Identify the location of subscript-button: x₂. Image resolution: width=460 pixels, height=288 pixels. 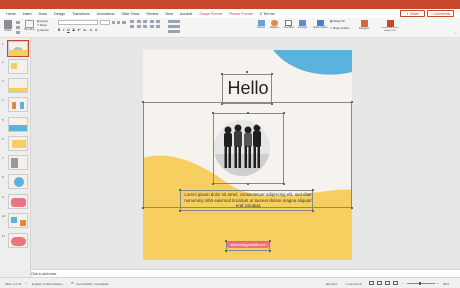
(85, 30).